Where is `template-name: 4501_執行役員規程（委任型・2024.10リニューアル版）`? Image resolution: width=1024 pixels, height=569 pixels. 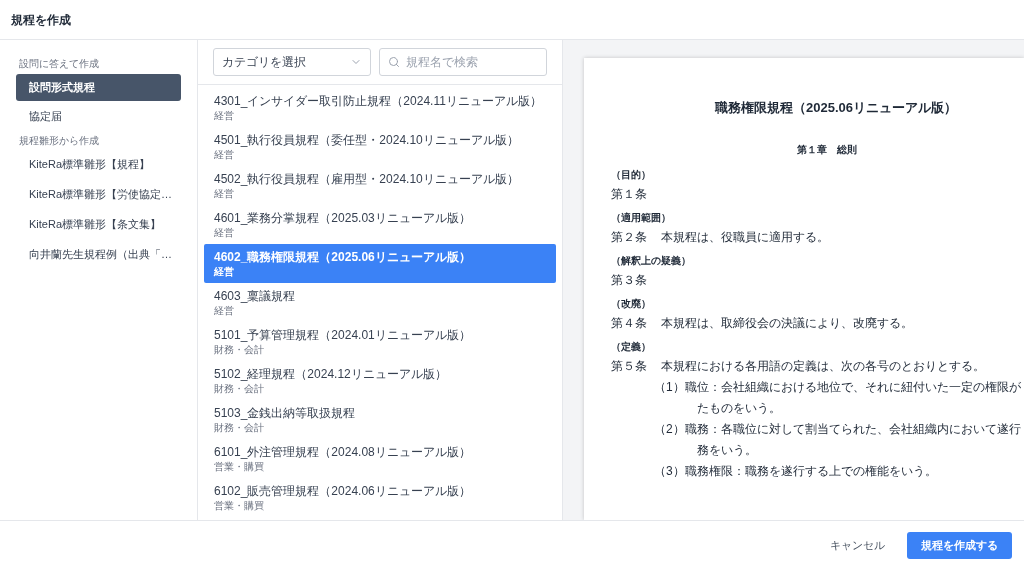 template-name: 4501_執行役員規程（委任型・2024.10リニューアル版） is located at coordinates (367, 140).